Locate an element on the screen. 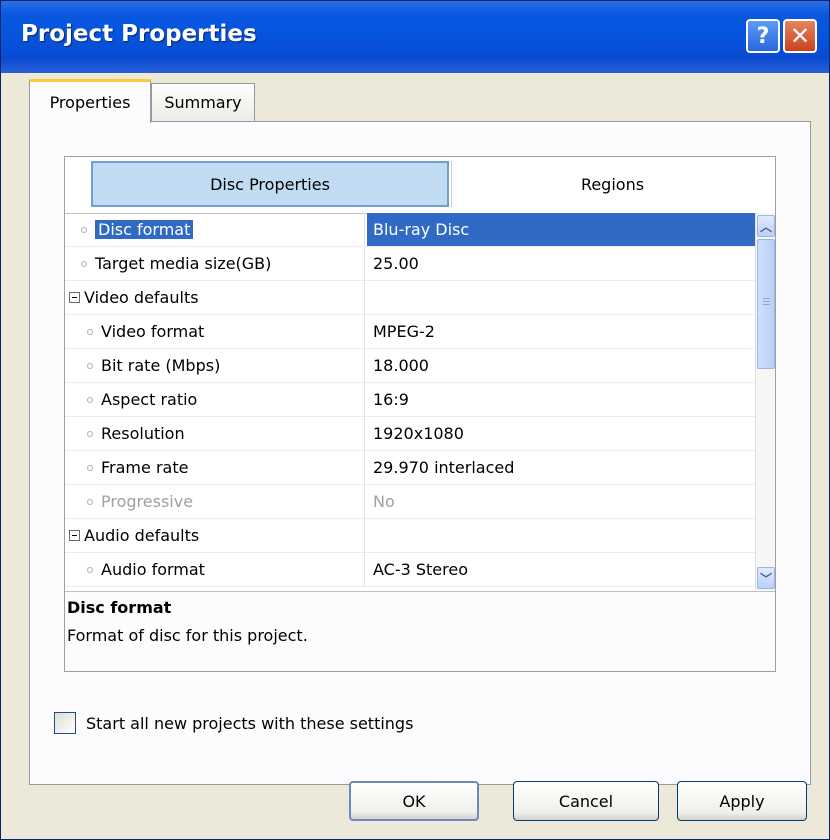 This screenshot has height=840, width=830. property-name-cell: Bit rate (Mbps) is located at coordinates (215, 365).